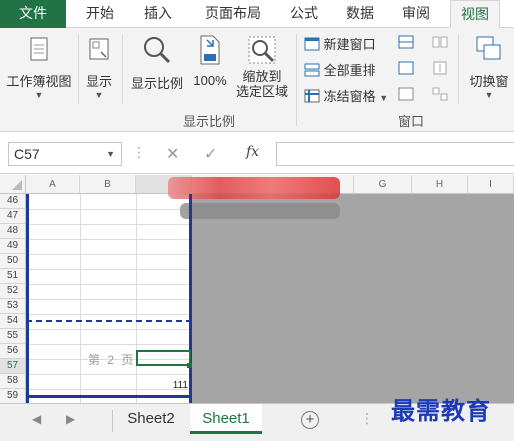 The image size is (514, 441). Describe the element at coordinates (210, 154) in the screenshot. I see `enter-icon: ✓` at that location.